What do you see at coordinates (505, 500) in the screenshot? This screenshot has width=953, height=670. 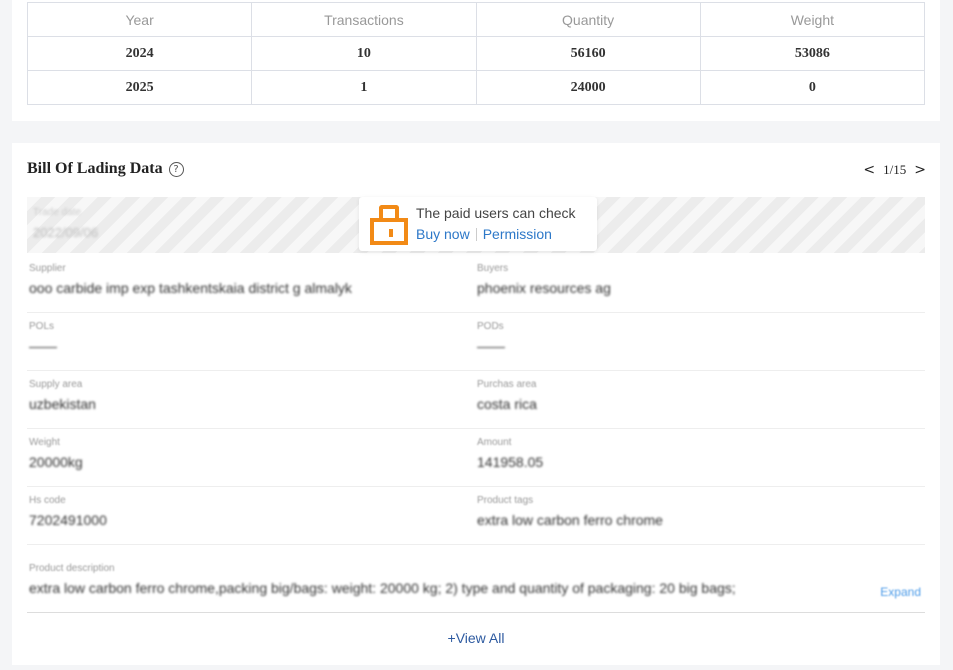 I see `field-label: Product tags` at bounding box center [505, 500].